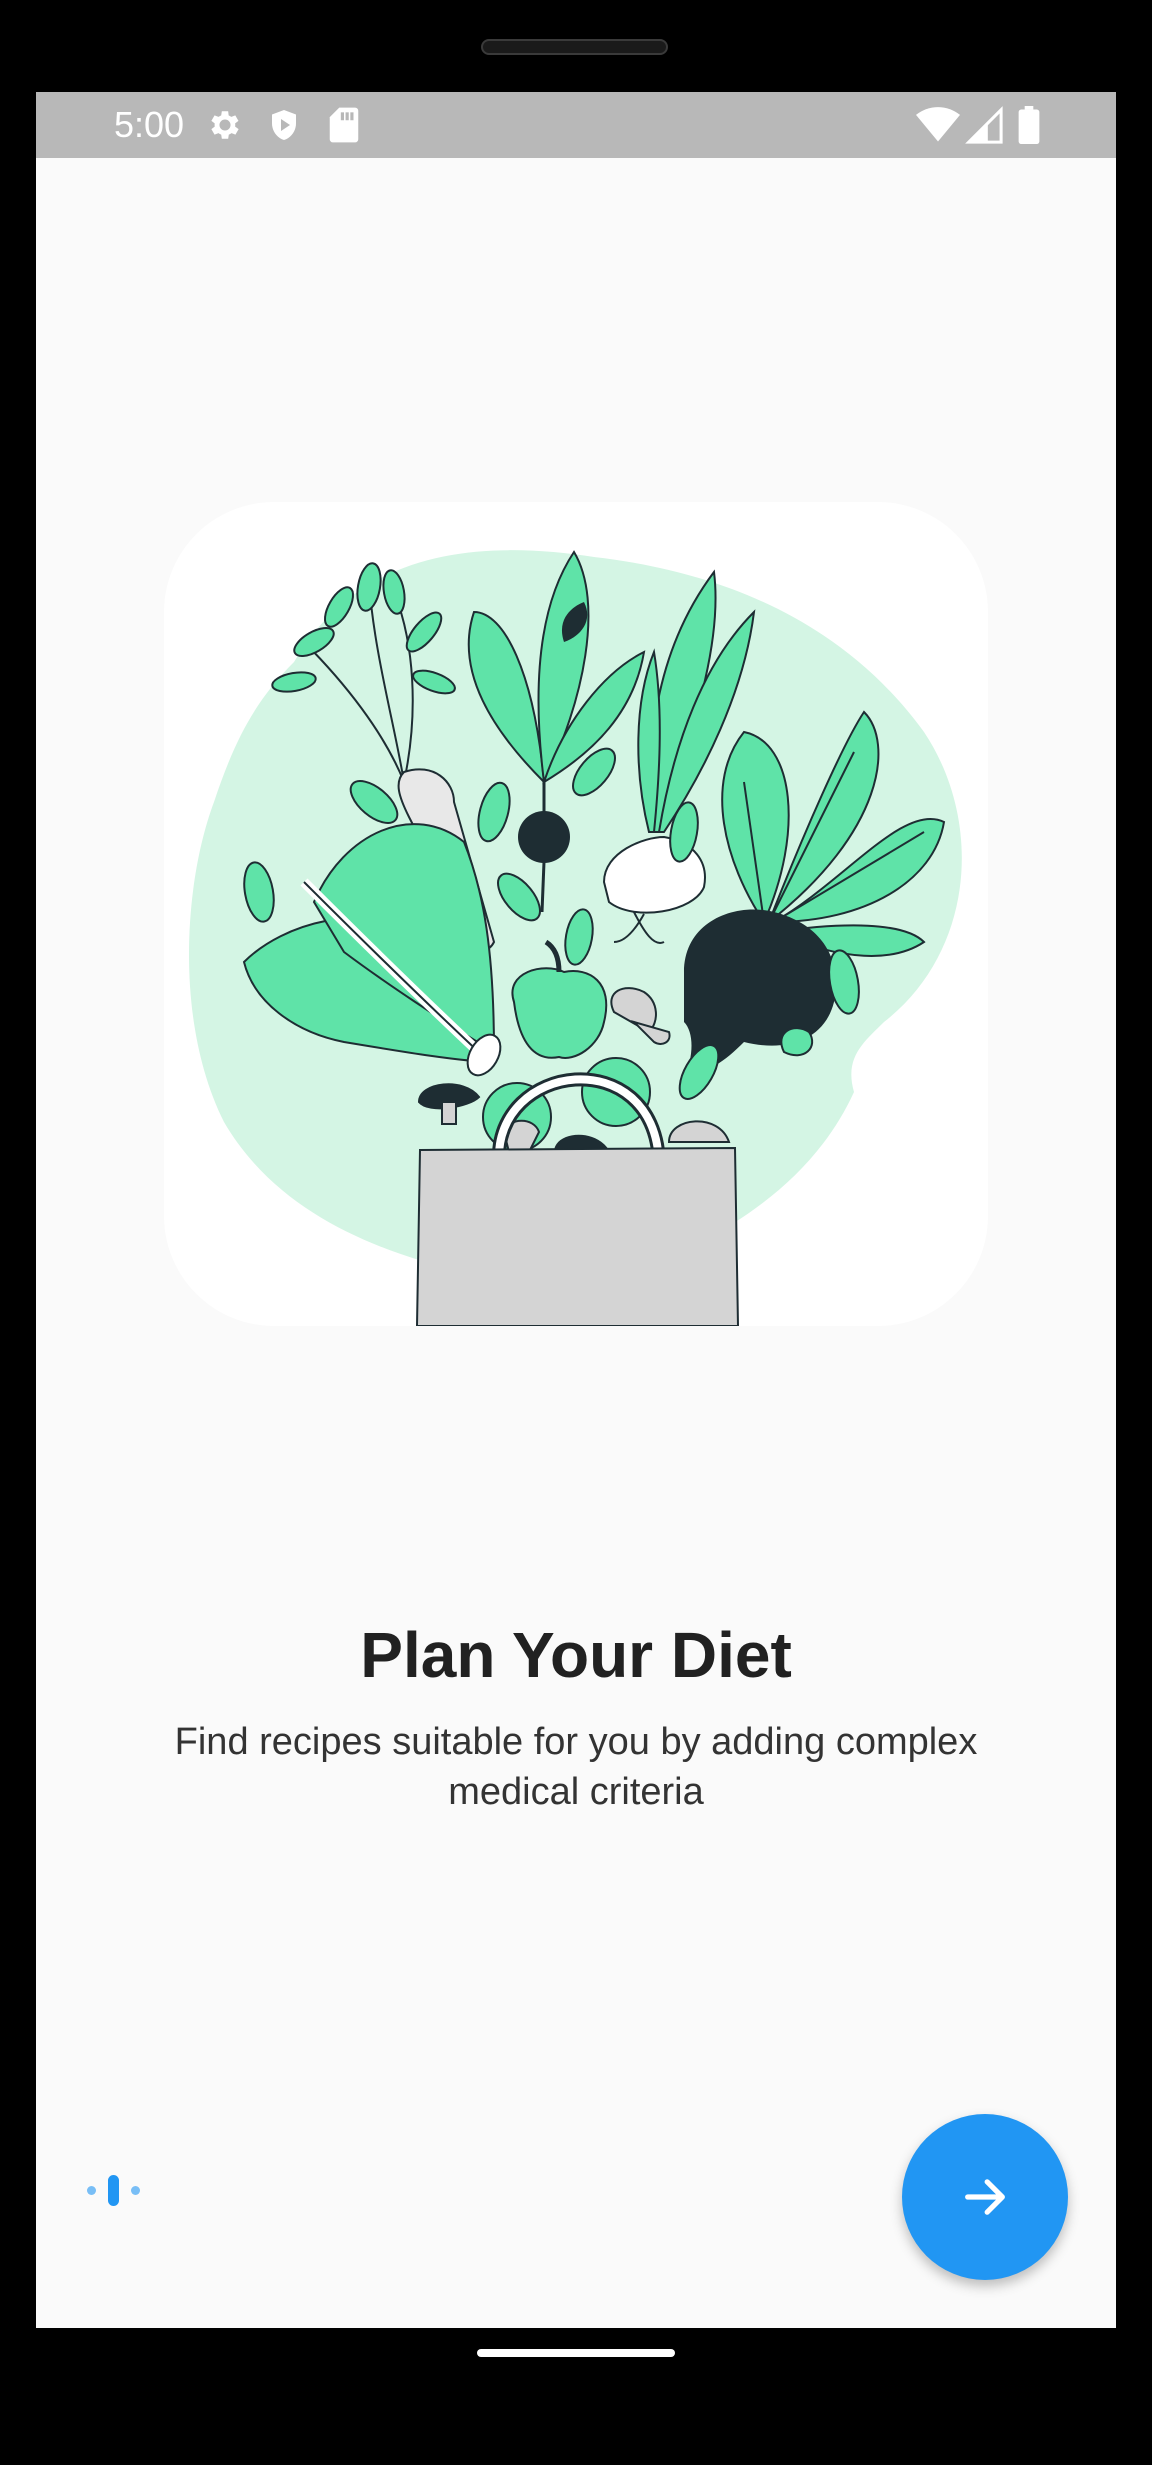 This screenshot has height=2465, width=1152. I want to click on status-bar: 5:00, so click(576, 125).